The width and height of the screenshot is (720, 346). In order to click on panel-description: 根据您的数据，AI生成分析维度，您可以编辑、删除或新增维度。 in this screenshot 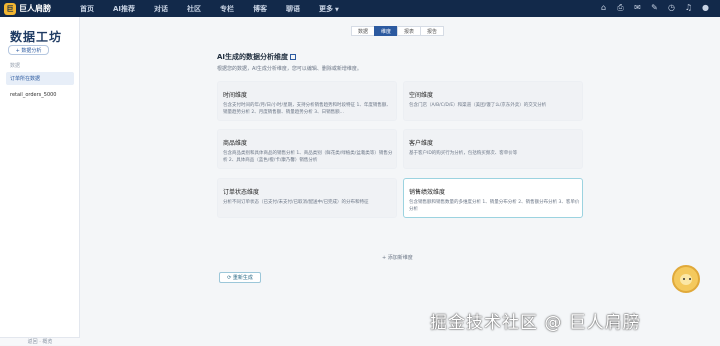, I will do `click(289, 69)`.